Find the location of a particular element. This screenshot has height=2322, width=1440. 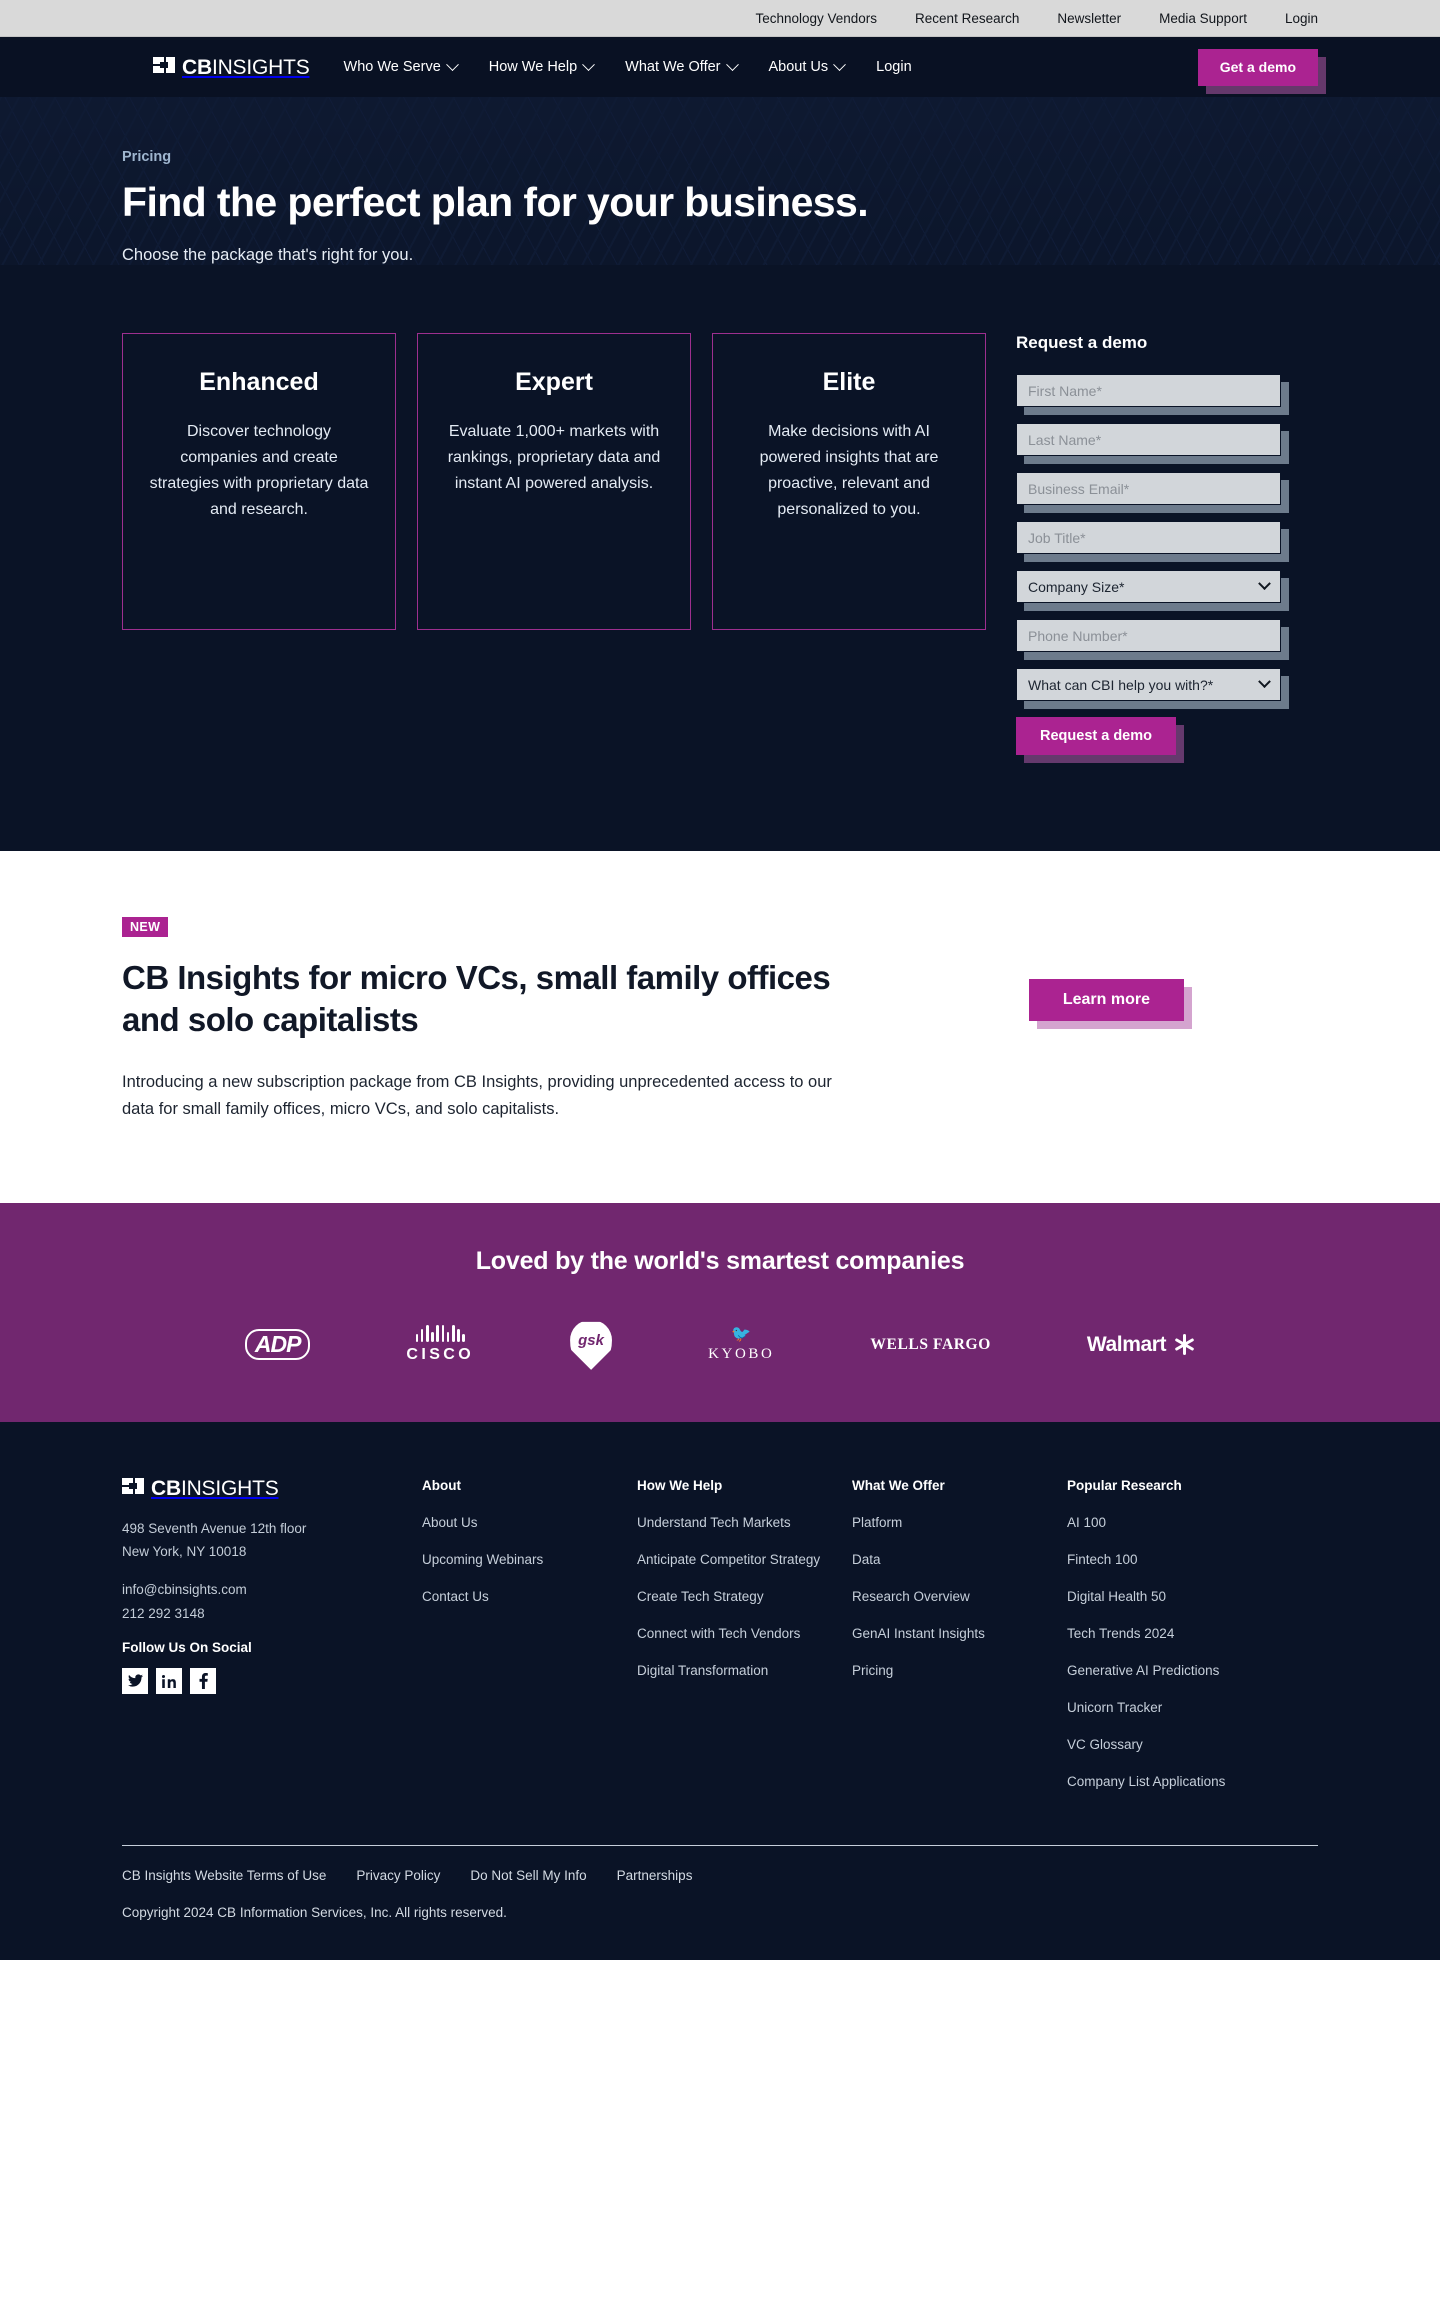

footer-link-contact-us: Contact Us is located at coordinates (529, 1596).